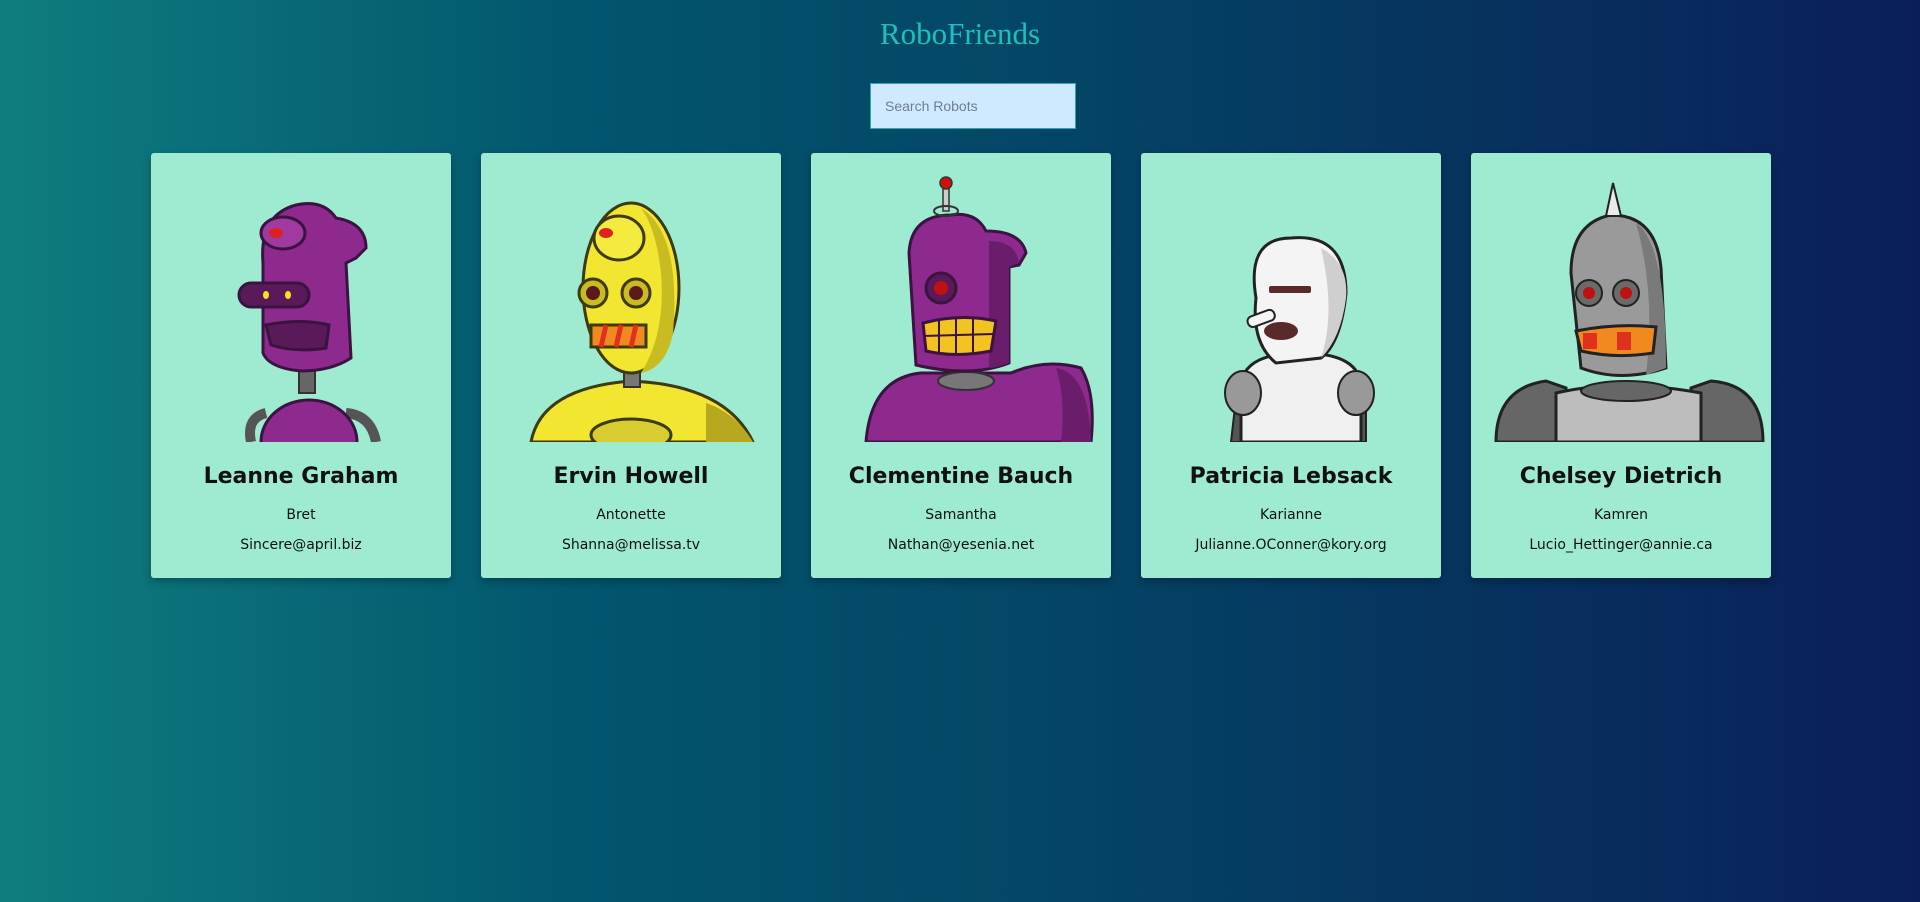 Image resolution: width=1920 pixels, height=902 pixels. I want to click on robot-card: Ervin Howell Antonette Shanna@melissa.tv, so click(631, 365).